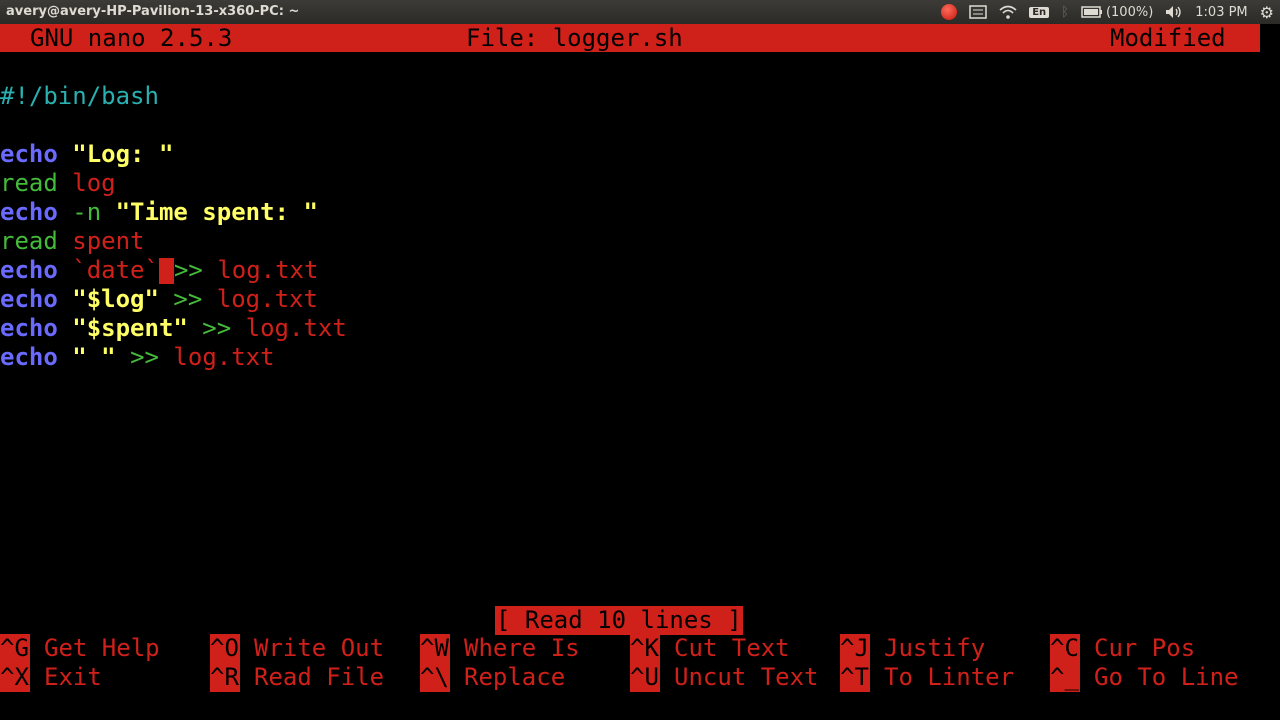  Describe the element at coordinates (1168, 38) in the screenshot. I see `modified-indicator: Modified` at that location.